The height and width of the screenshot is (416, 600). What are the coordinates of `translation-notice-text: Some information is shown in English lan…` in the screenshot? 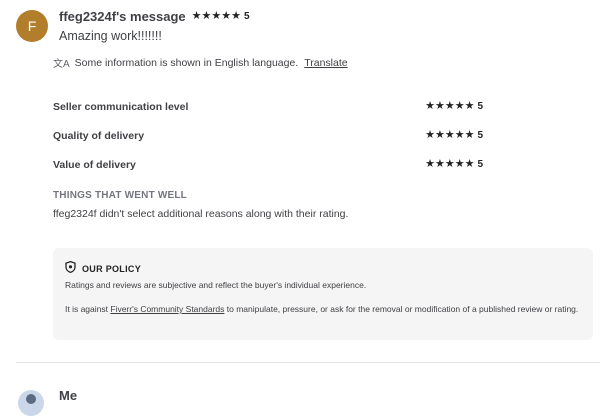 It's located at (186, 62).